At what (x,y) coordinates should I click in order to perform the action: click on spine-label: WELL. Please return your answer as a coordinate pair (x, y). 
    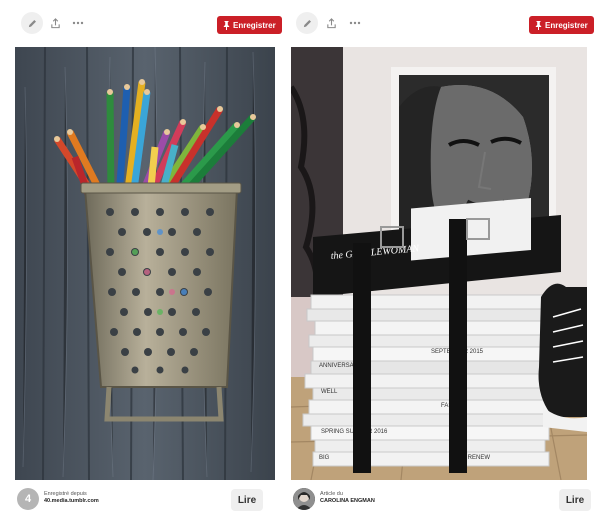
    Looking at the image, I should click on (329, 392).